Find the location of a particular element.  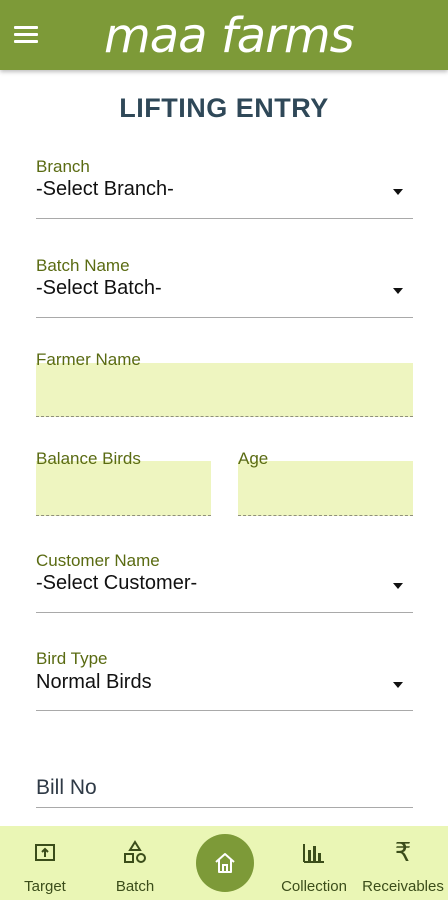

branch-select: -Select Branch- is located at coordinates (224, 193).